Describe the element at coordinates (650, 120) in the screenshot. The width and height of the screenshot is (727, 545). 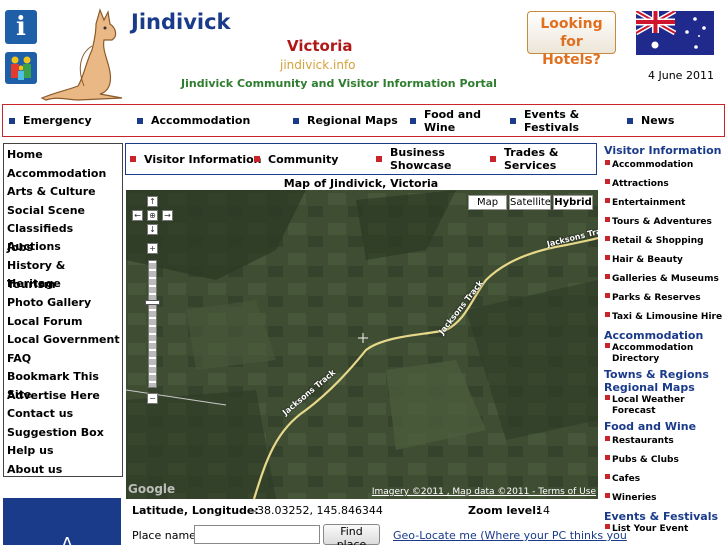
I see `topnav-news: News` at that location.